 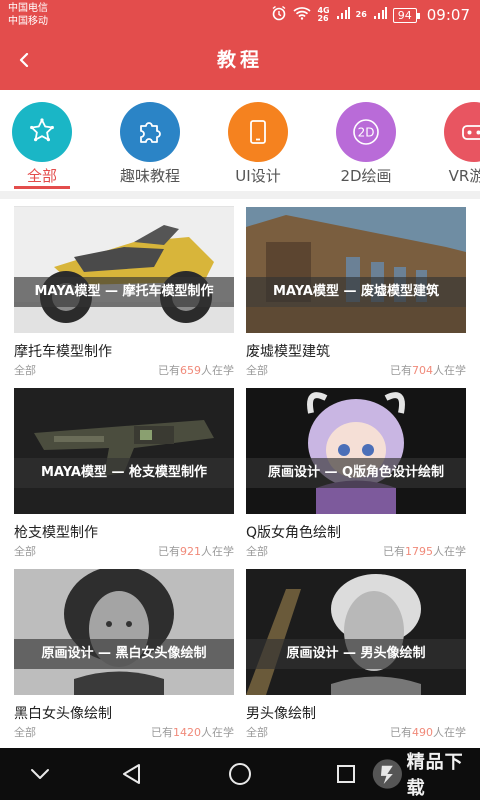 I want to click on system-nav-bar: 精品下载, so click(x=240, y=774).